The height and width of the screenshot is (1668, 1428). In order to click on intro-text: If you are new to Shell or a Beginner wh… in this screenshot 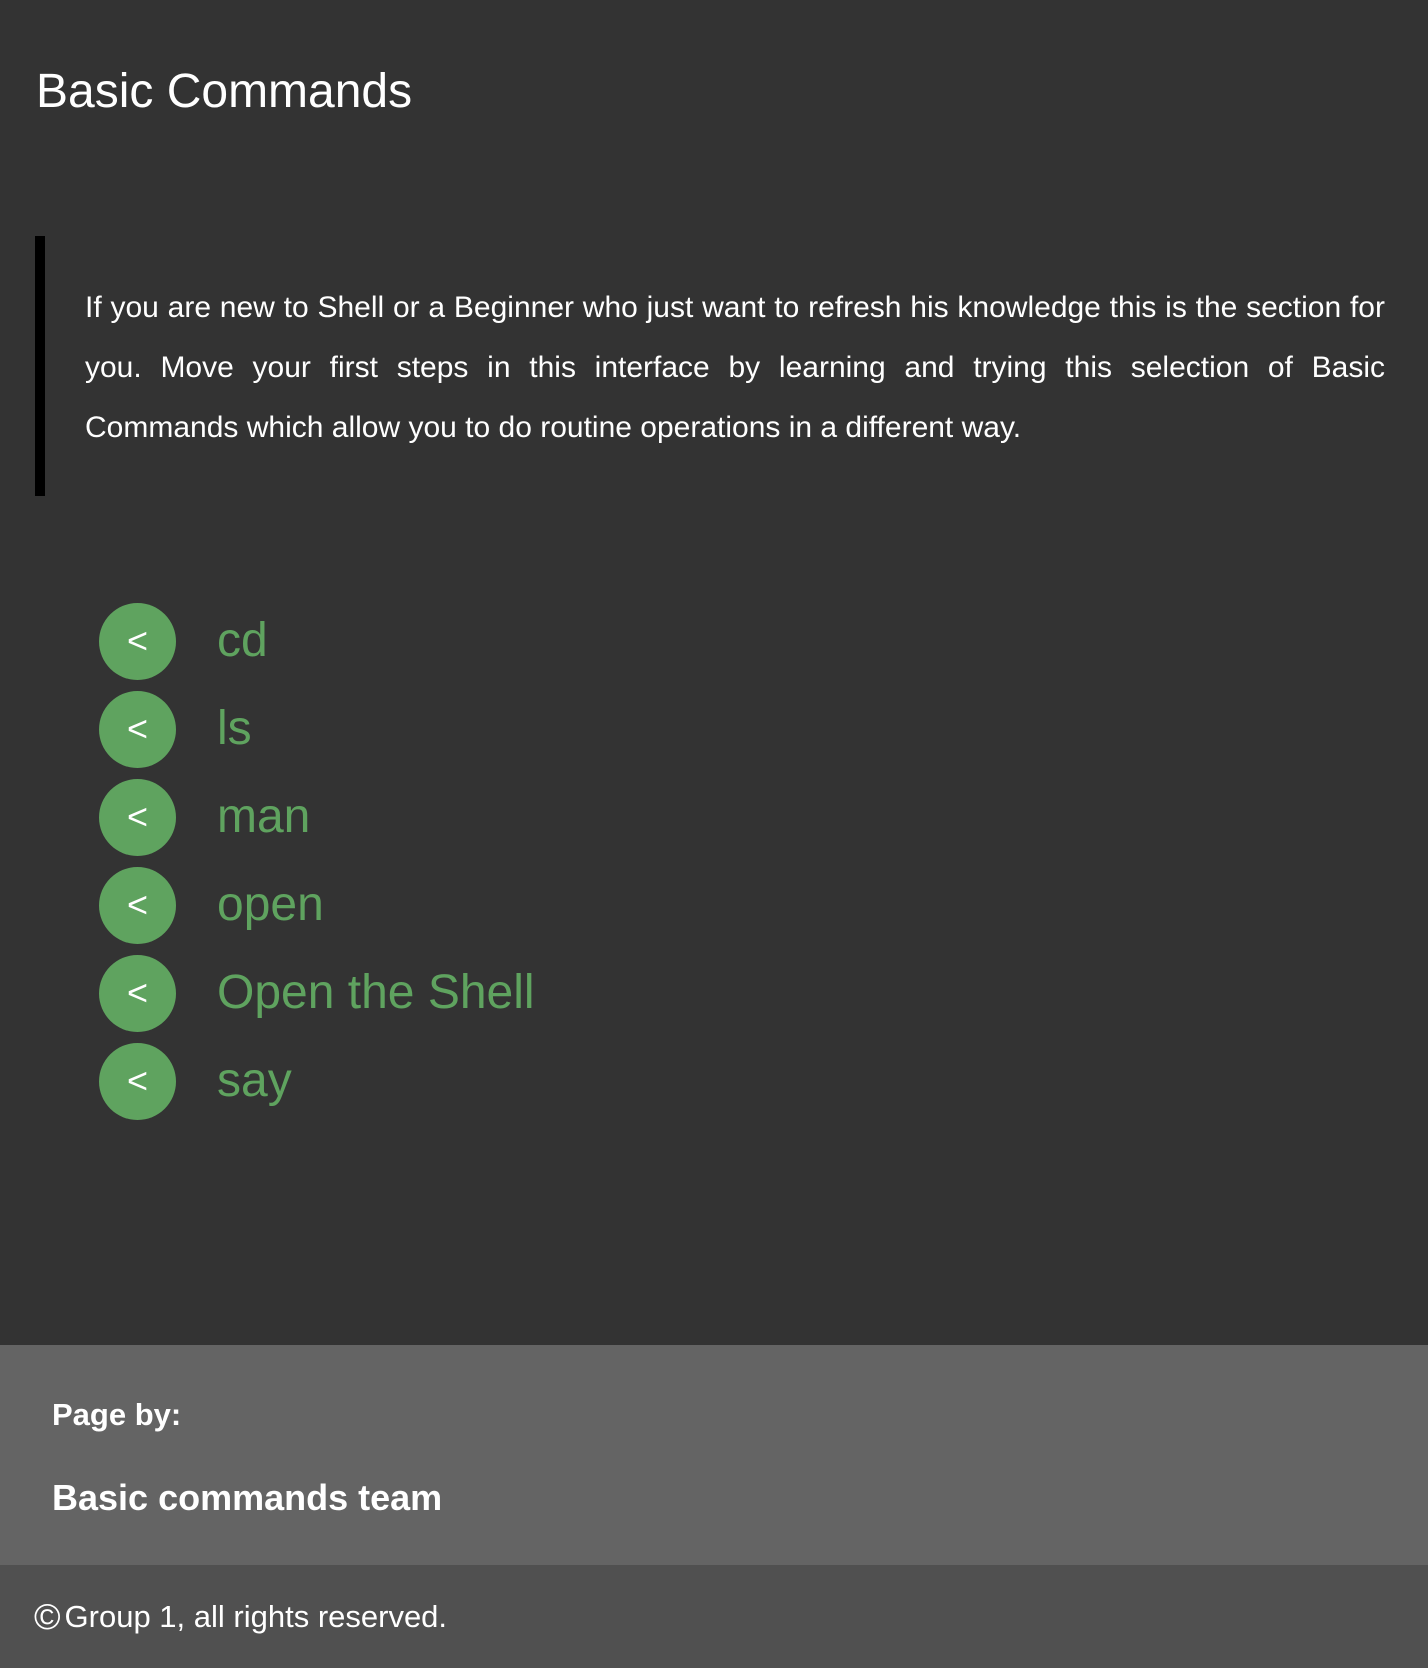, I will do `click(735, 367)`.